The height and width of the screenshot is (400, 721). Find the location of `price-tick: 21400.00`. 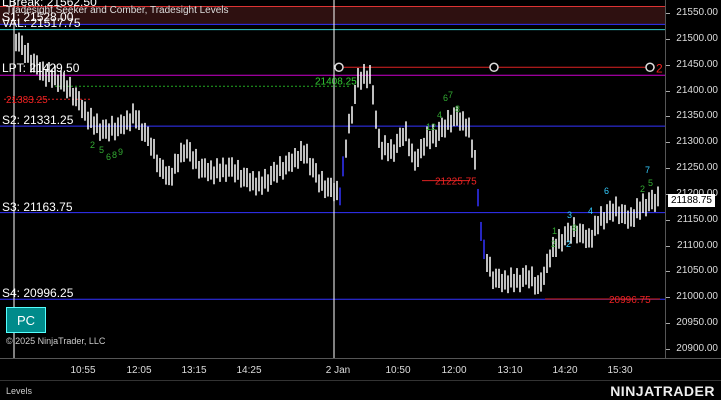

price-tick: 21400.00 is located at coordinates (697, 90).